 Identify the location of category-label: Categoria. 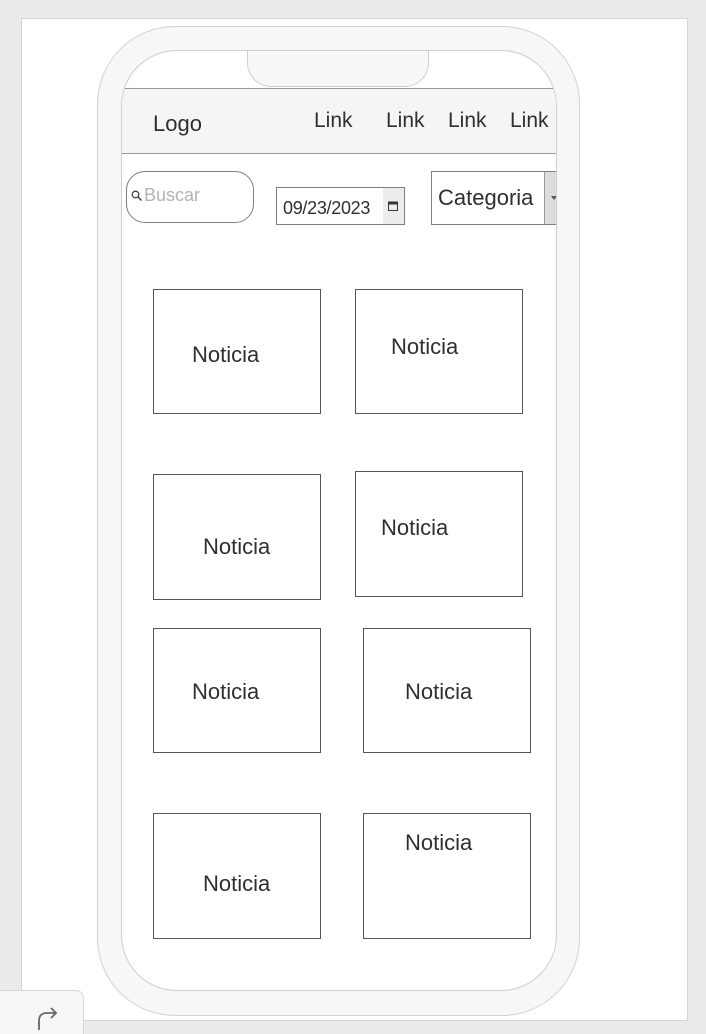
(486, 197).